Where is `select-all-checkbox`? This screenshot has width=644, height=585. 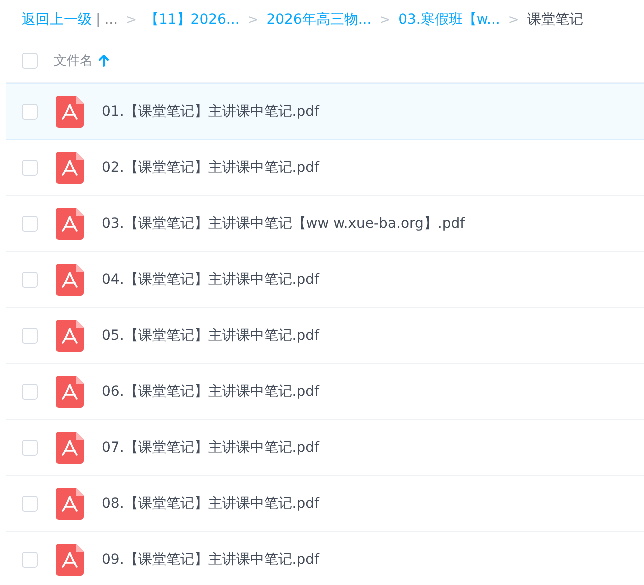
select-all-checkbox is located at coordinates (30, 61).